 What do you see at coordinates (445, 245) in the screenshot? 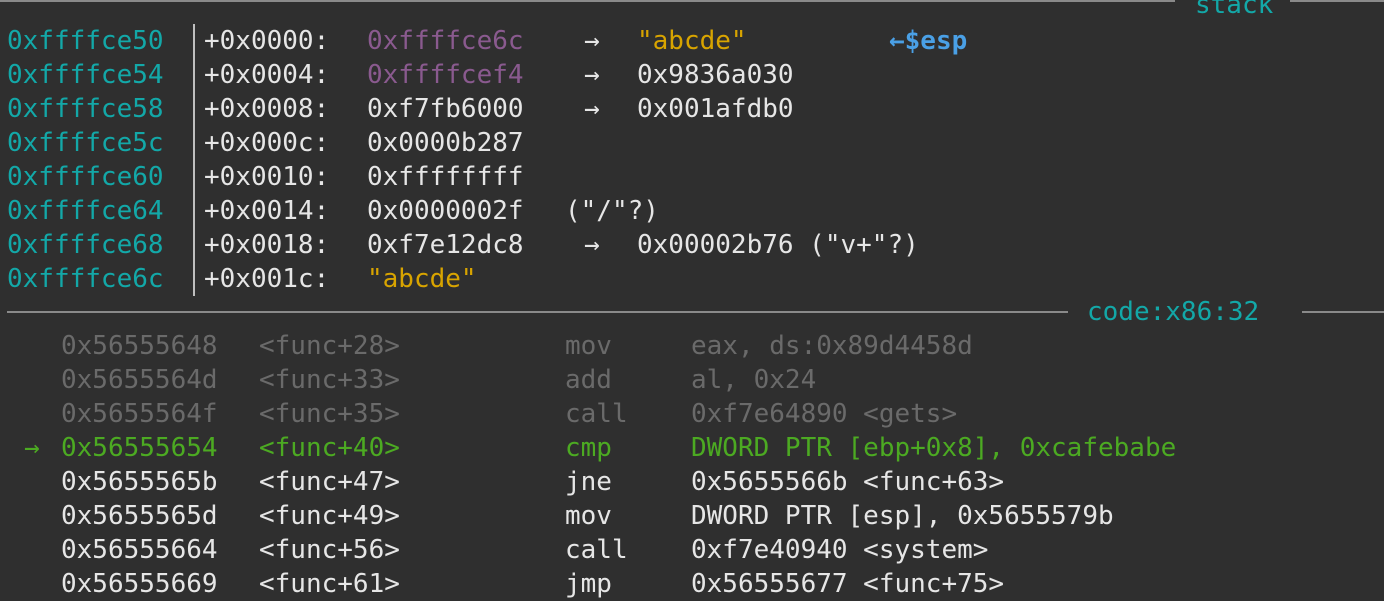
I see `stack-value: 0xf7e12dc8` at bounding box center [445, 245].